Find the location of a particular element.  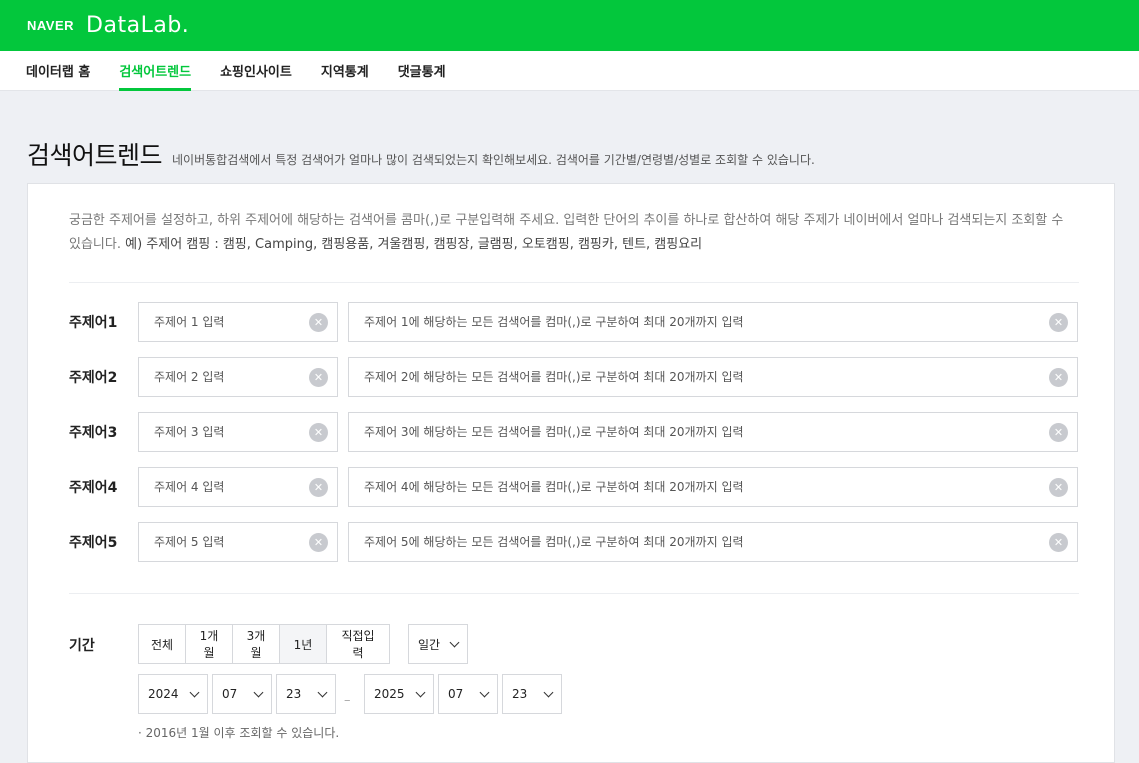

interval-value: 일간 is located at coordinates (429, 644).